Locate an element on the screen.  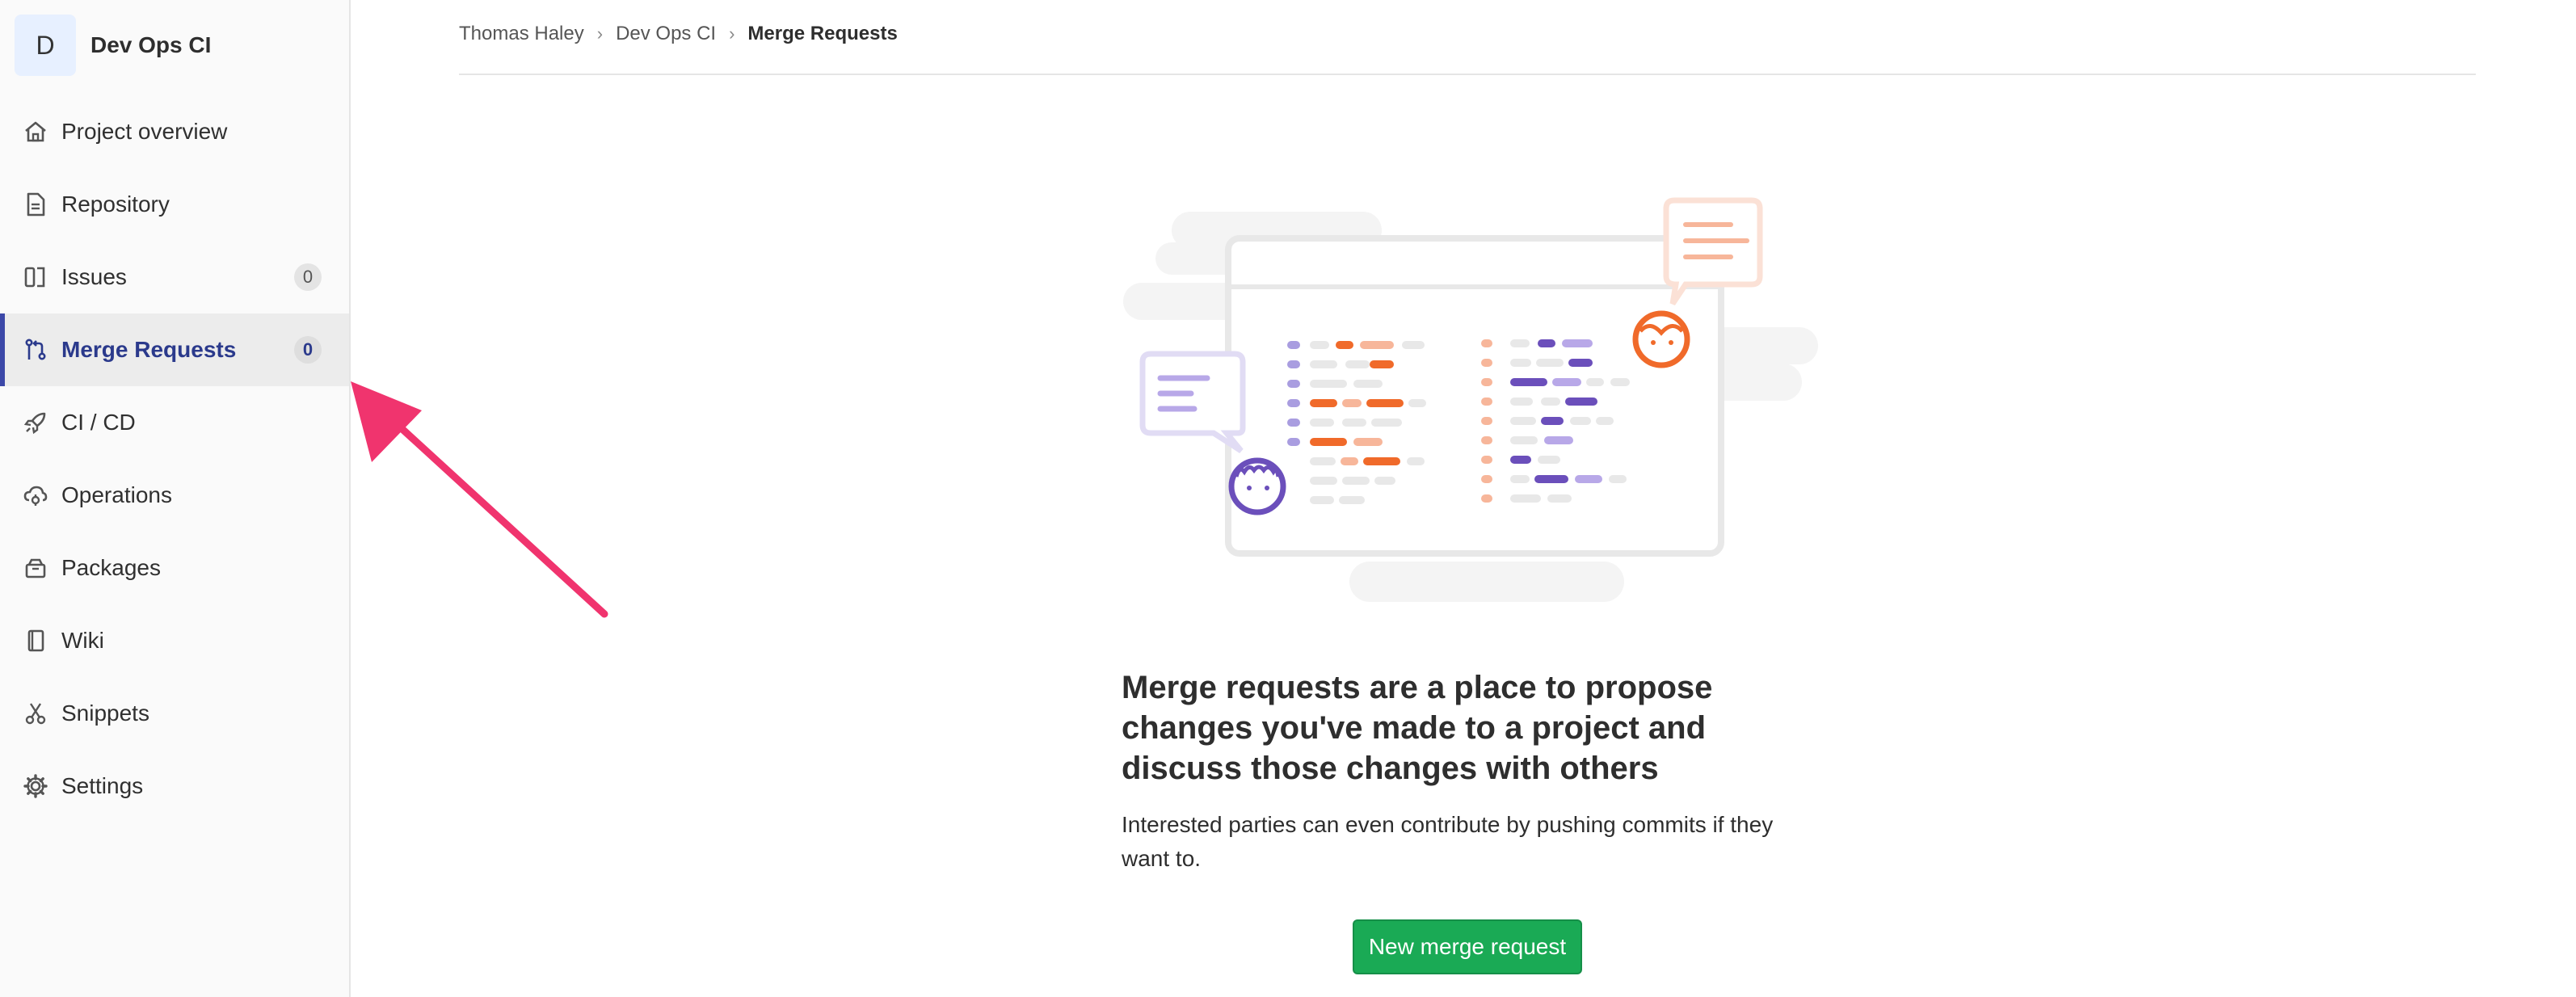
sidebar-item-merge-requests: Merge Requests 0 is located at coordinates (174, 350).